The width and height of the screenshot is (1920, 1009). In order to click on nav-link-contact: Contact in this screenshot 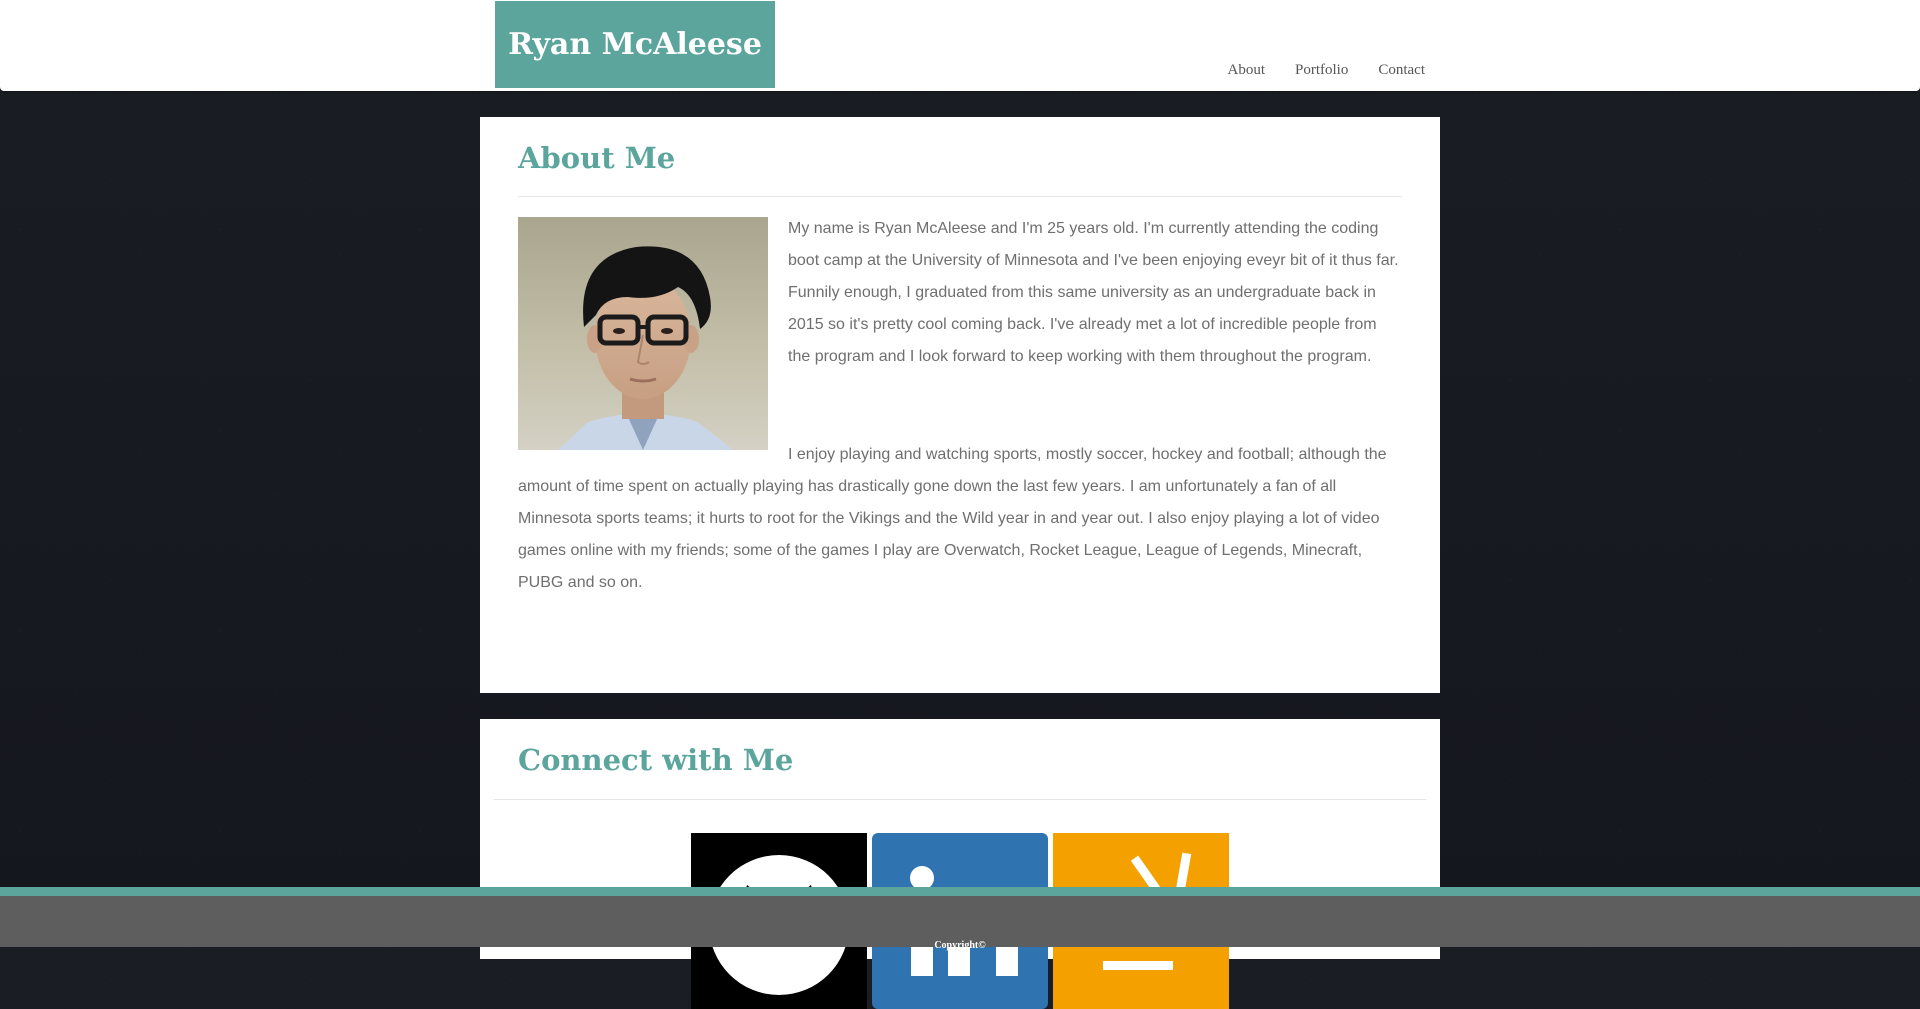, I will do `click(1401, 70)`.